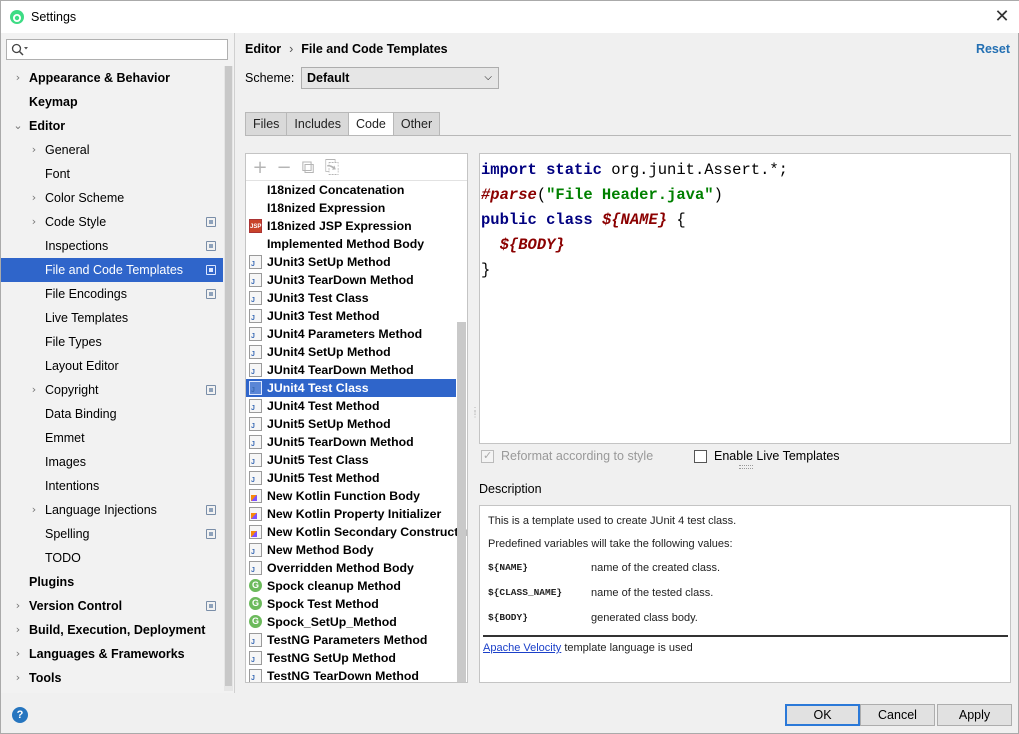 The image size is (1019, 734). Describe the element at coordinates (331, 658) in the screenshot. I see `list-item-label: TestNG SetUp Method` at that location.